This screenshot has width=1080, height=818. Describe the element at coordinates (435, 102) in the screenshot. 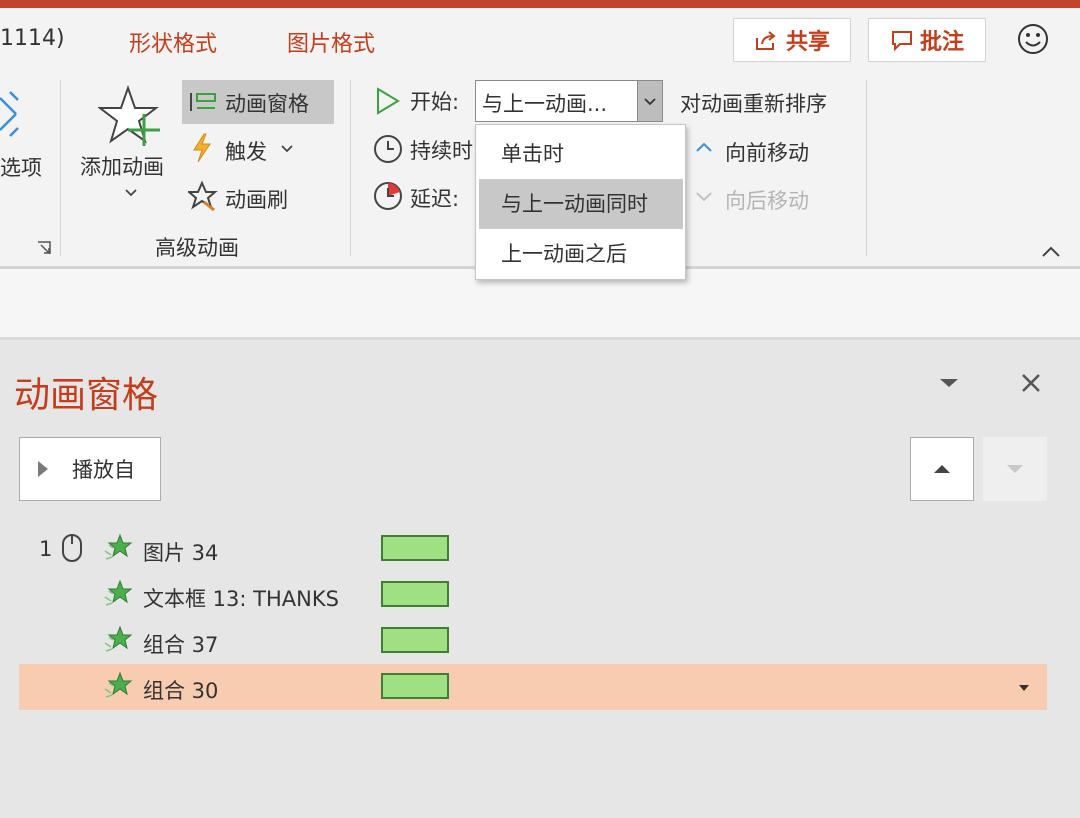

I see `start-label: 开始:` at that location.